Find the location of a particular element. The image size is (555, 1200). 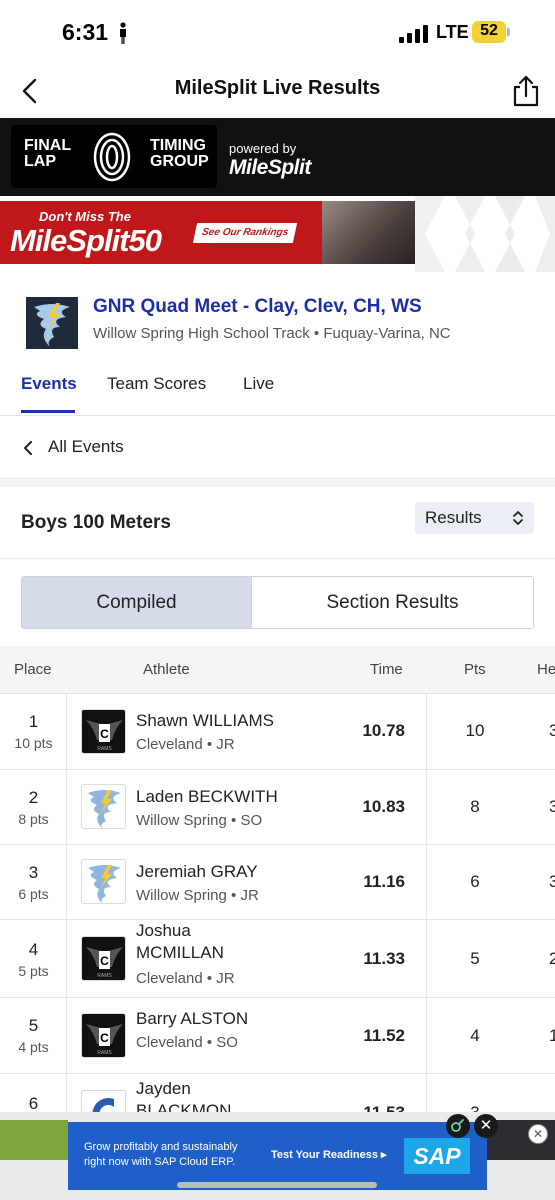

cellular-signal-icon is located at coordinates (413, 34).